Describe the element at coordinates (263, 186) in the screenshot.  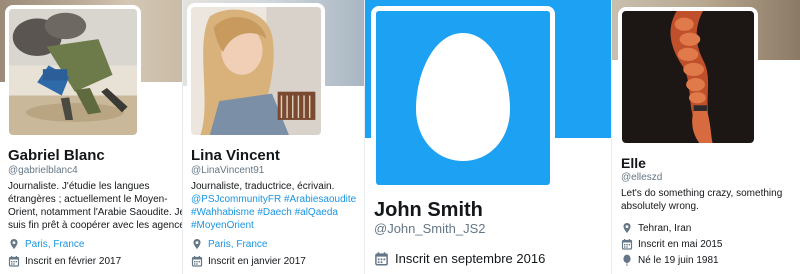
I see `bio-line: Journaliste, traductrice, écrivain.` at that location.